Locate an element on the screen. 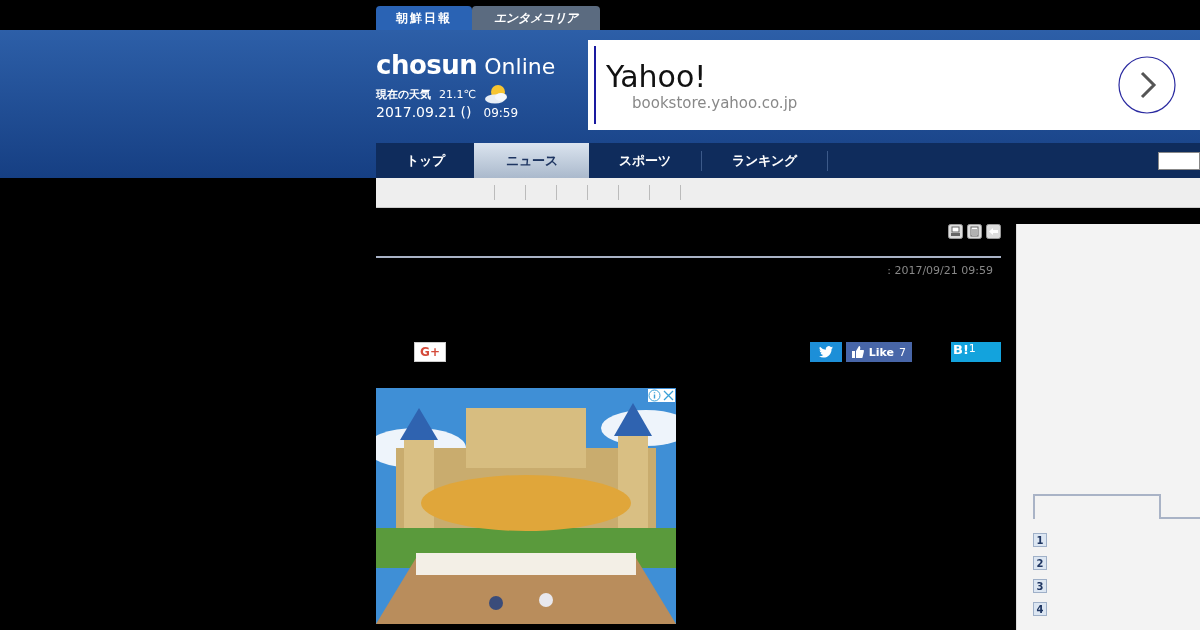 Image resolution: width=1200 pixels, height=630 pixels. bird-icon is located at coordinates (825, 352).